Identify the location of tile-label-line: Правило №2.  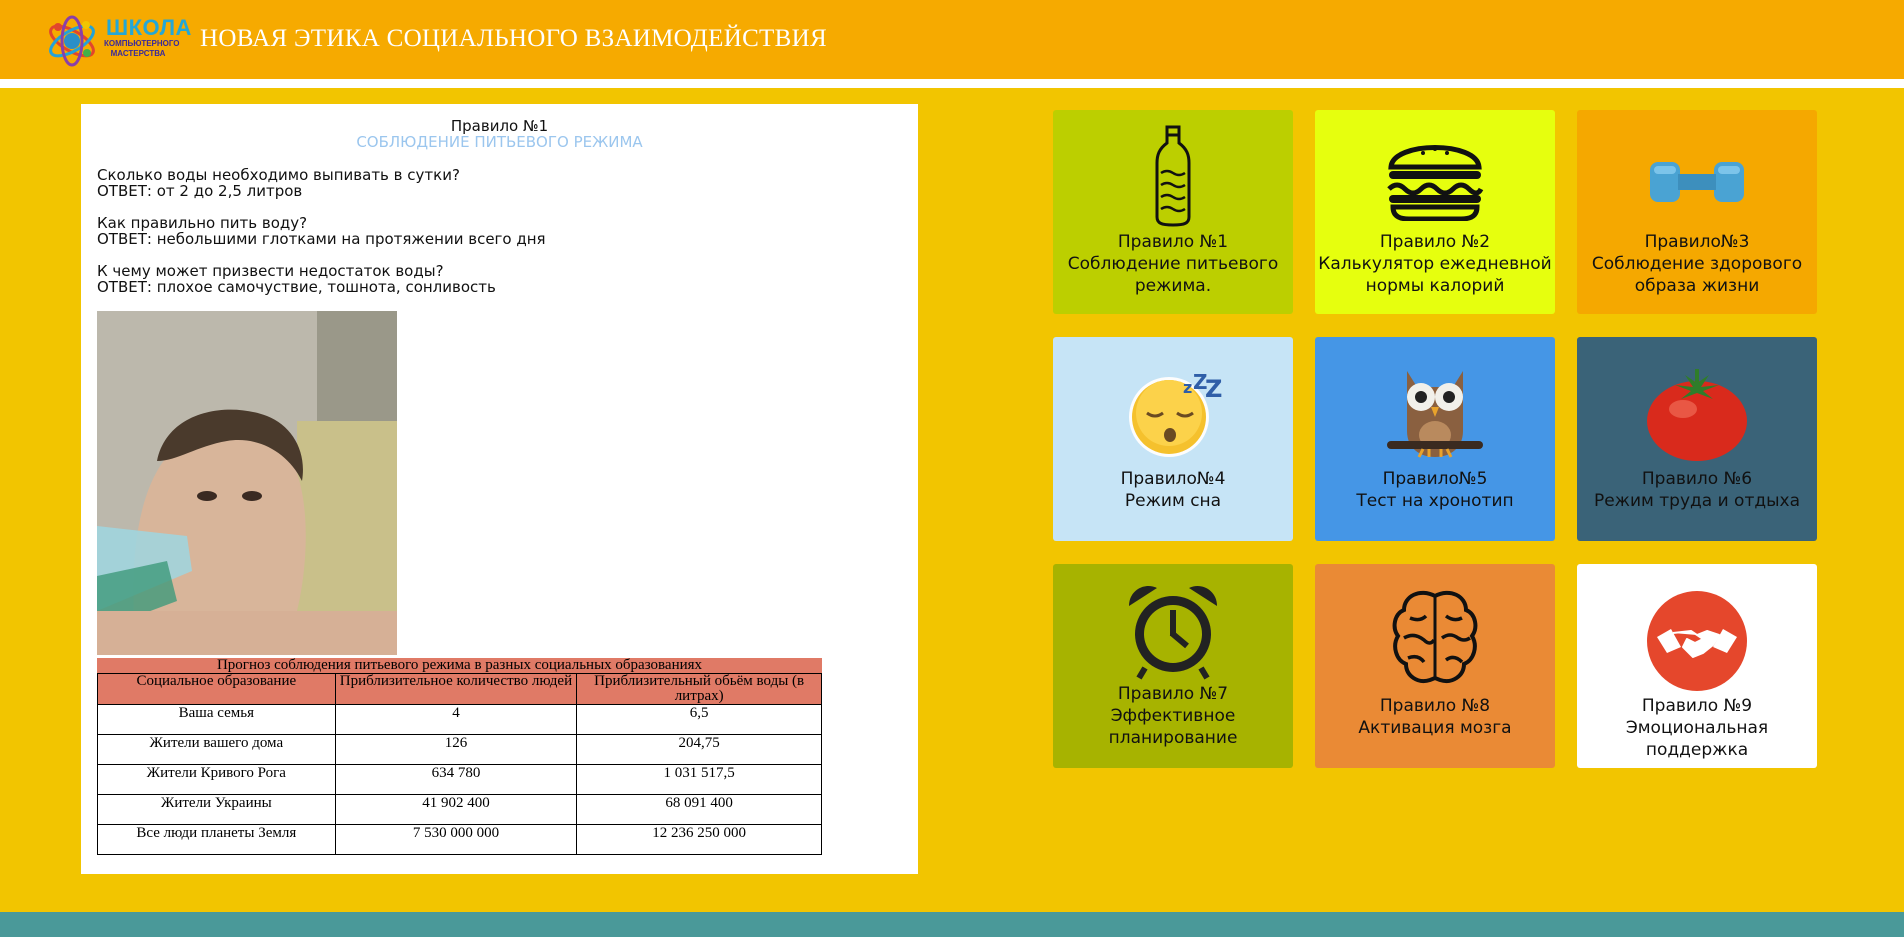
(1435, 242).